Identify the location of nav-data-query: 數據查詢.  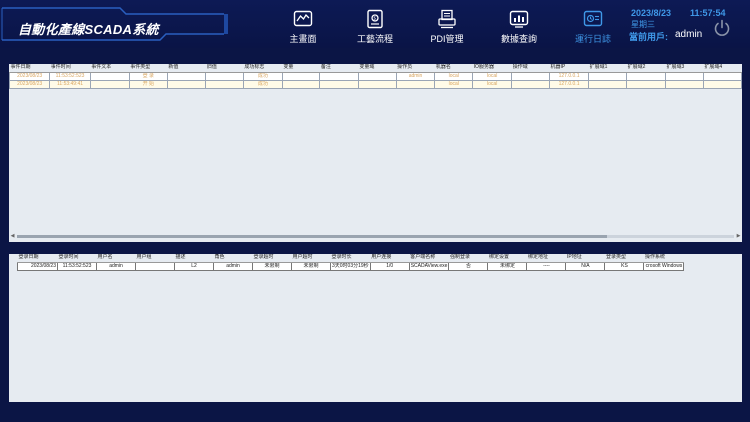
(519, 27).